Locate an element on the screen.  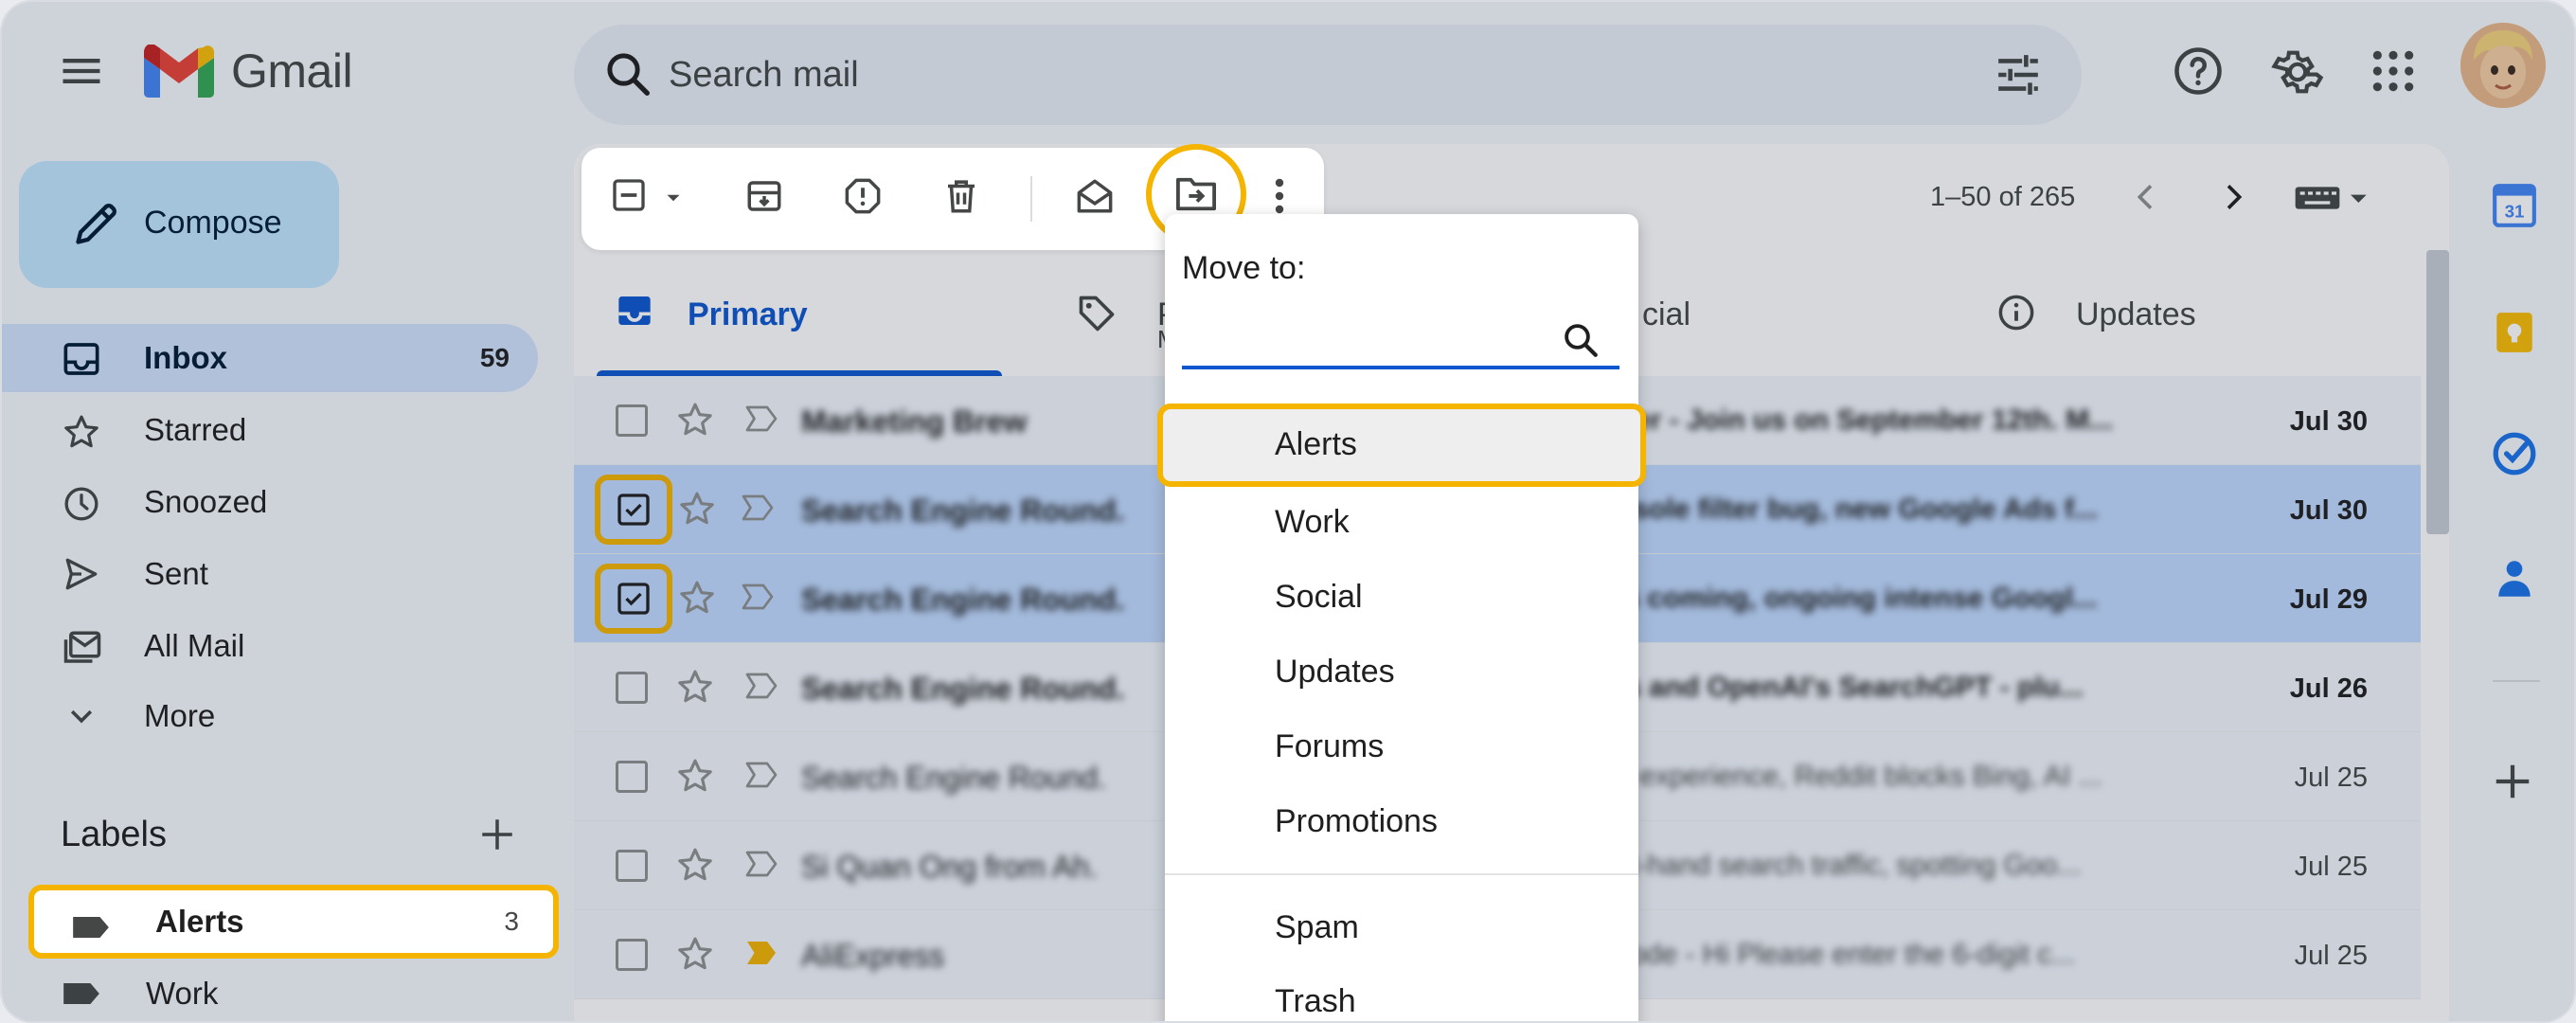
archive-icon is located at coordinates (764, 196).